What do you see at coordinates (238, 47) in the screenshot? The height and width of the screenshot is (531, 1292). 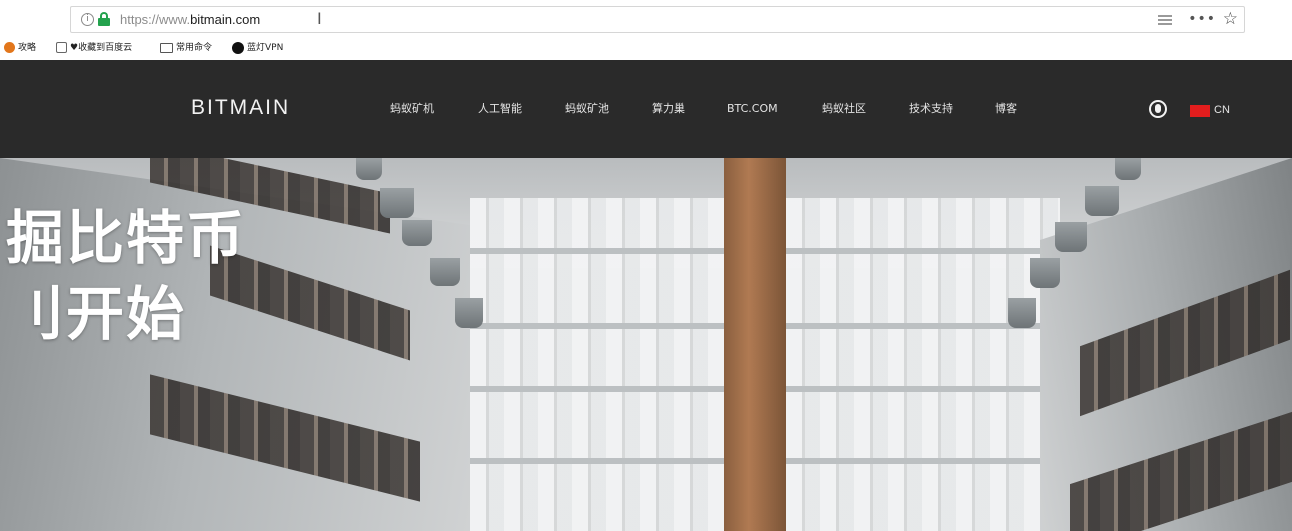 I see `github-icon` at bounding box center [238, 47].